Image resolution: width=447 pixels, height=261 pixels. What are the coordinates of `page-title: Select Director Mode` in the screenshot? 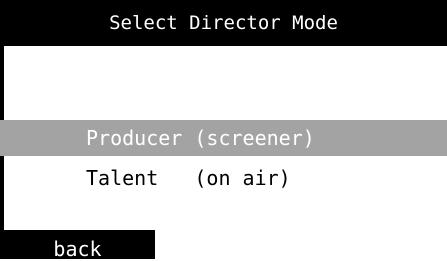 It's located at (223, 23).